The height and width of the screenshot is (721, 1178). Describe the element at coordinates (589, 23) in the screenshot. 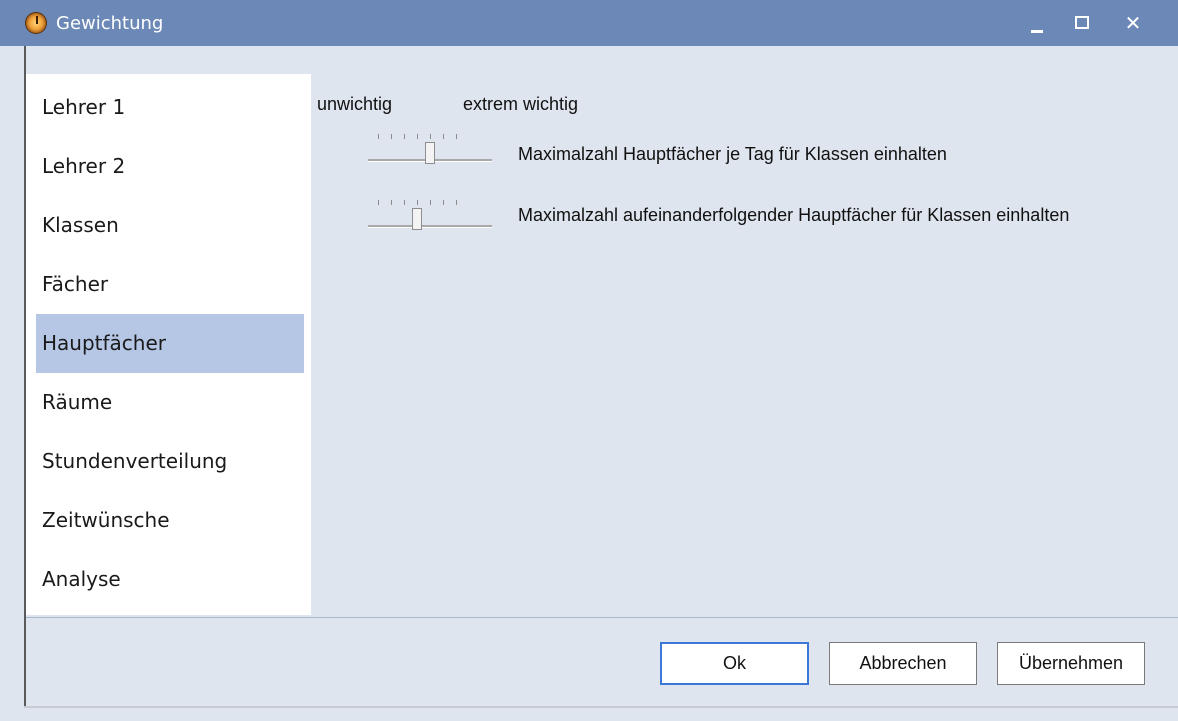

I see `title-bar: Gewichtung ✕` at that location.